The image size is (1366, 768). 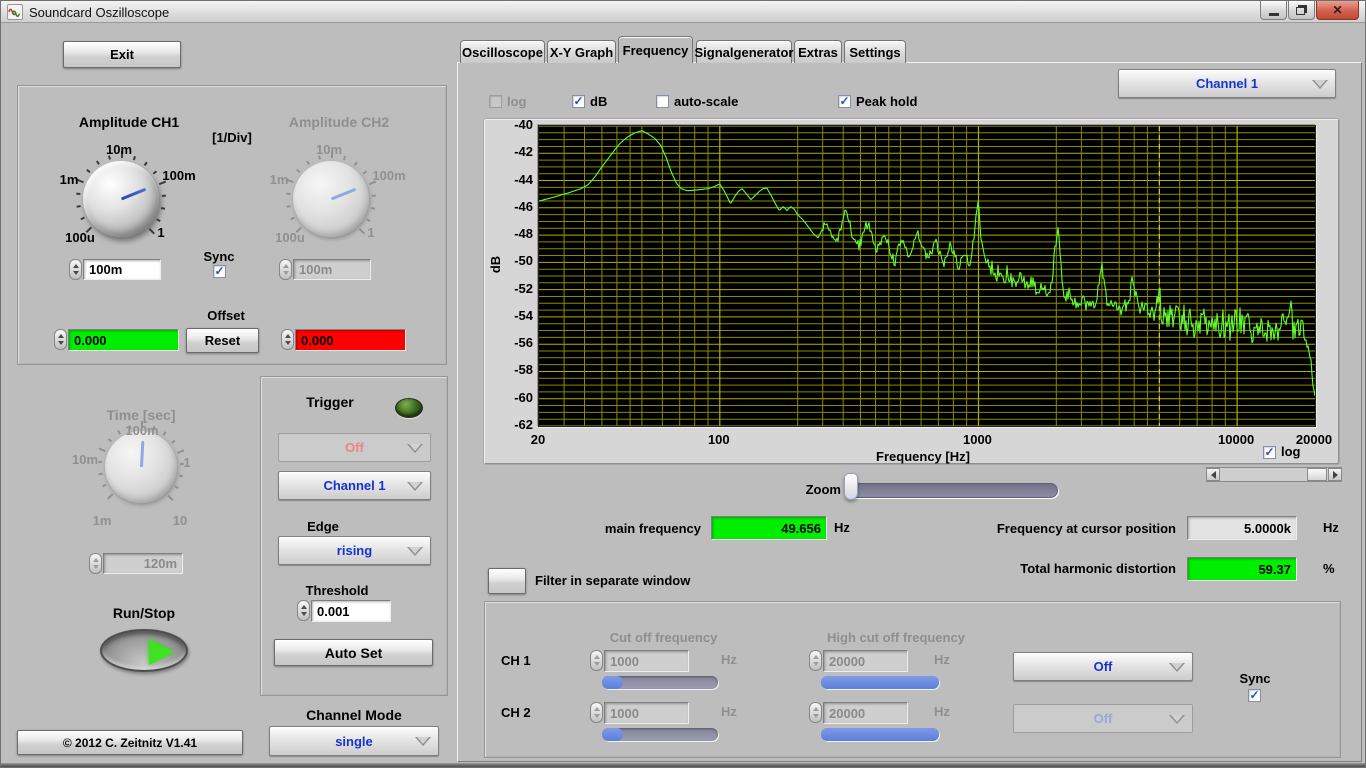 What do you see at coordinates (1335, 474) in the screenshot?
I see `scrollbar-right-arrow` at bounding box center [1335, 474].